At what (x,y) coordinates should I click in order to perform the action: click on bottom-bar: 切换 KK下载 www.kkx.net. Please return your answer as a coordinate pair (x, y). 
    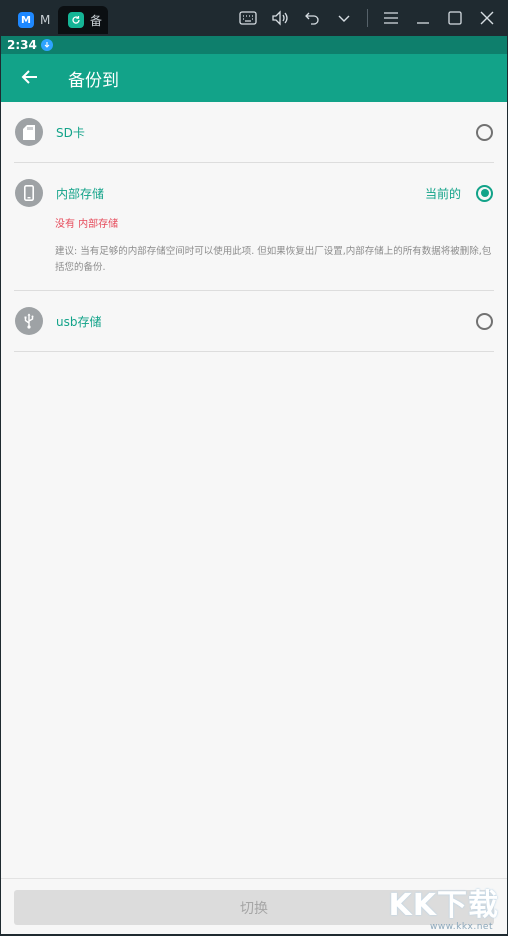
    Looking at the image, I should click on (254, 906).